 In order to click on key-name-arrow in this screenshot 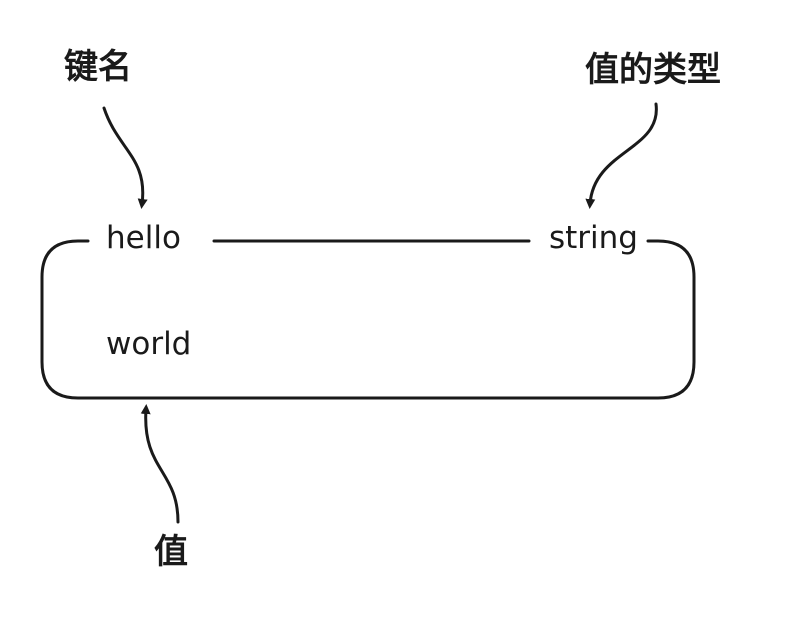, I will do `click(125, 157)`.